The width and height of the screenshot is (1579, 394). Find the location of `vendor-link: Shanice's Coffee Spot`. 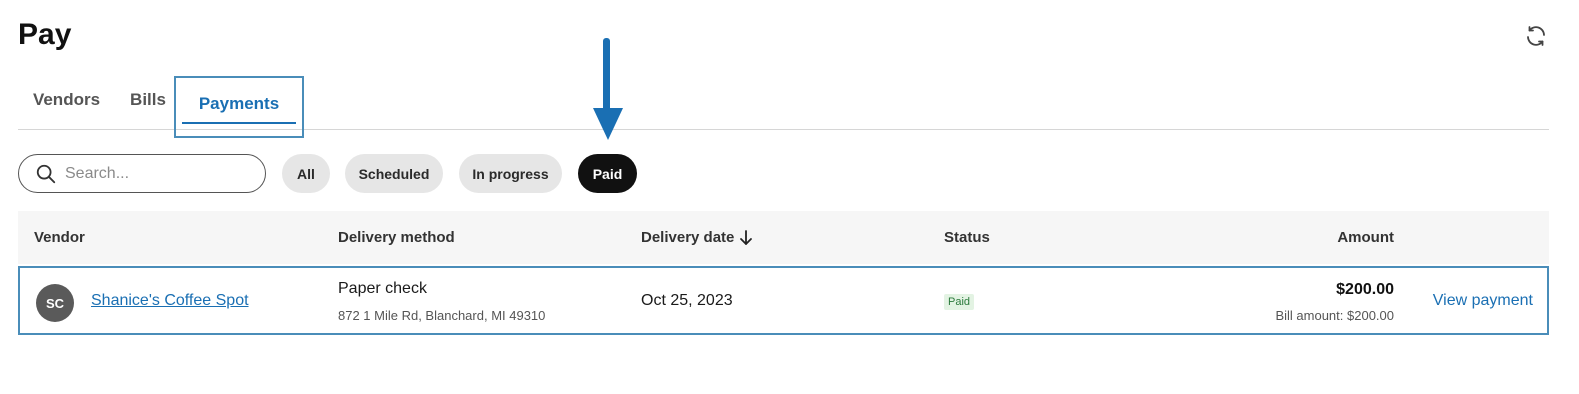

vendor-link: Shanice's Coffee Spot is located at coordinates (170, 301).